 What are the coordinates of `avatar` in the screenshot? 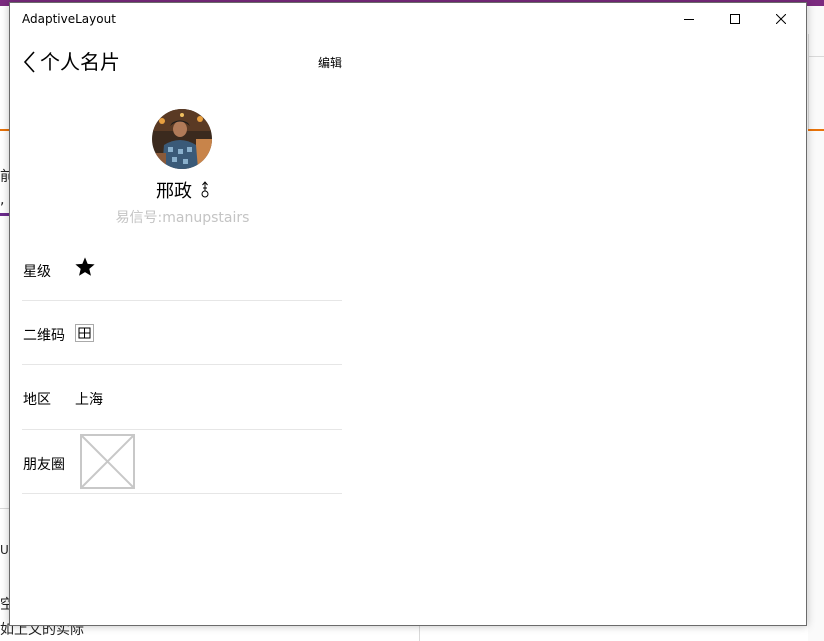 It's located at (182, 139).